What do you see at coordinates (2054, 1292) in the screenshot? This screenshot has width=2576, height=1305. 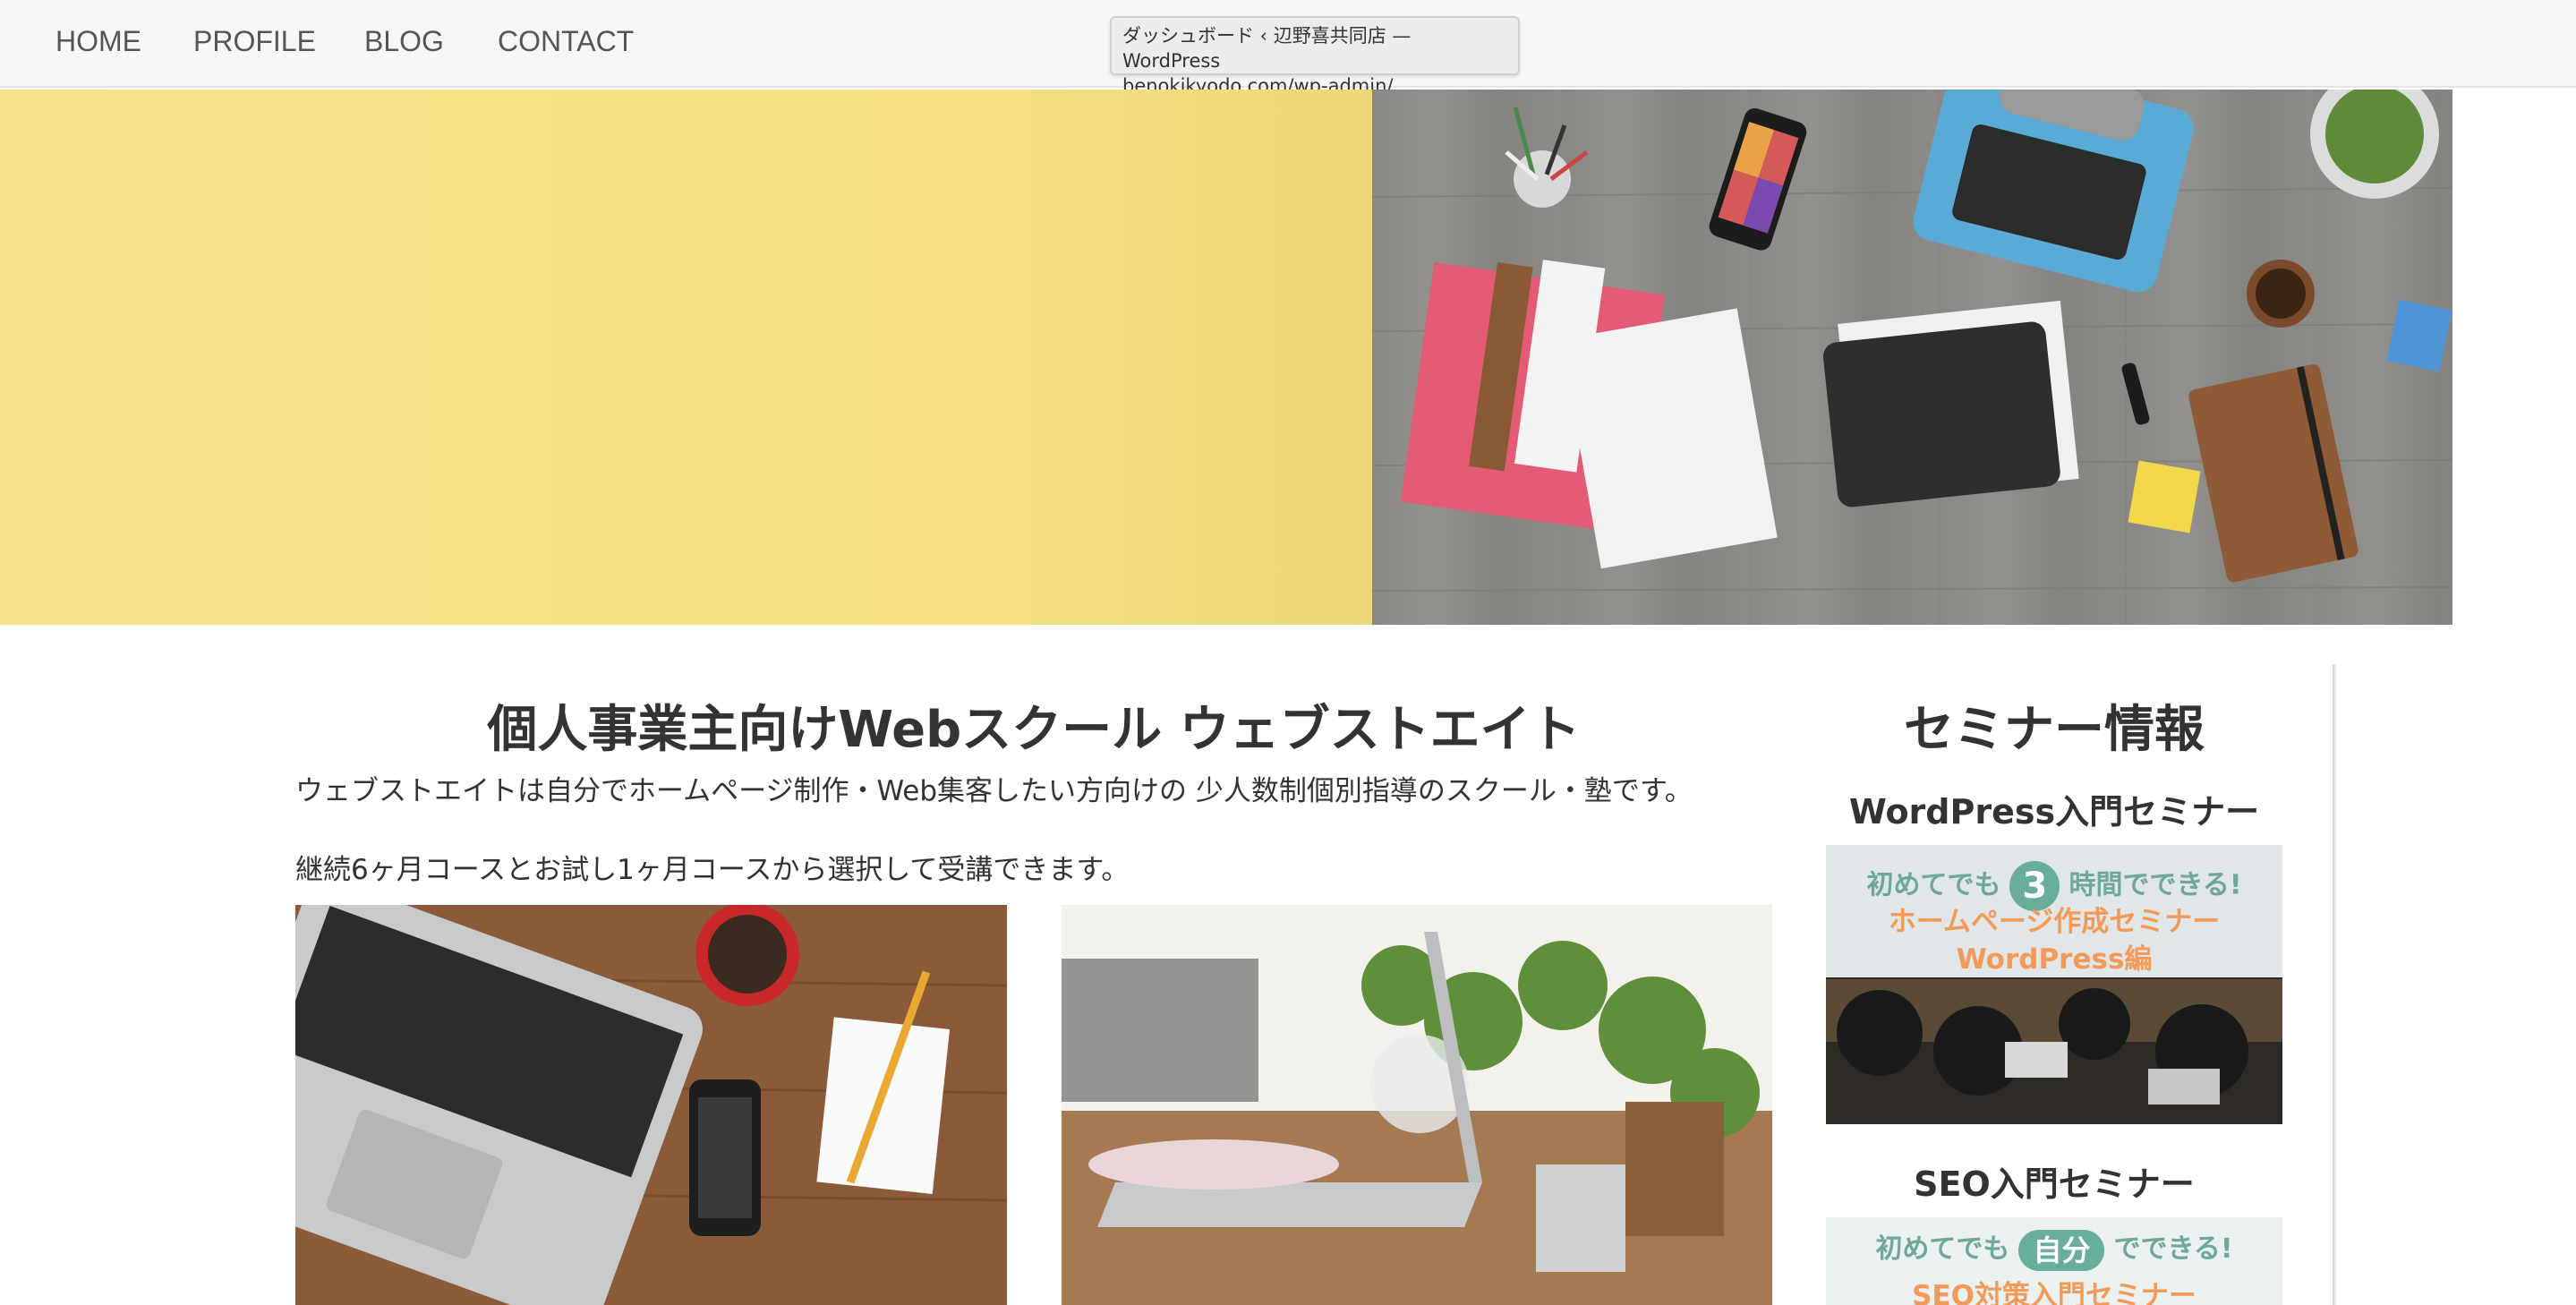 I see `banner-subtitle: SEO対策入門セミナー` at bounding box center [2054, 1292].